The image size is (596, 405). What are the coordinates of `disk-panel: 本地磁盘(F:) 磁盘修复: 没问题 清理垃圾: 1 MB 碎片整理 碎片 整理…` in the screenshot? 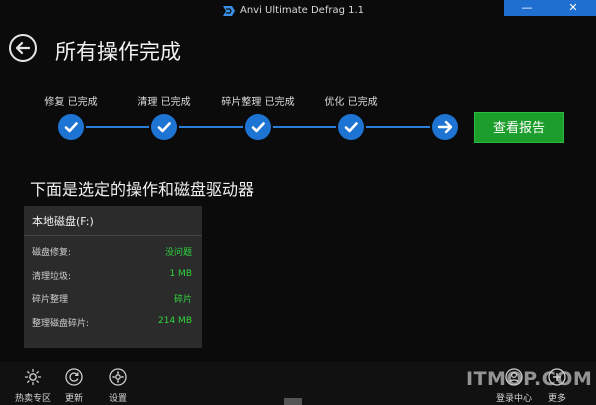 It's located at (113, 277).